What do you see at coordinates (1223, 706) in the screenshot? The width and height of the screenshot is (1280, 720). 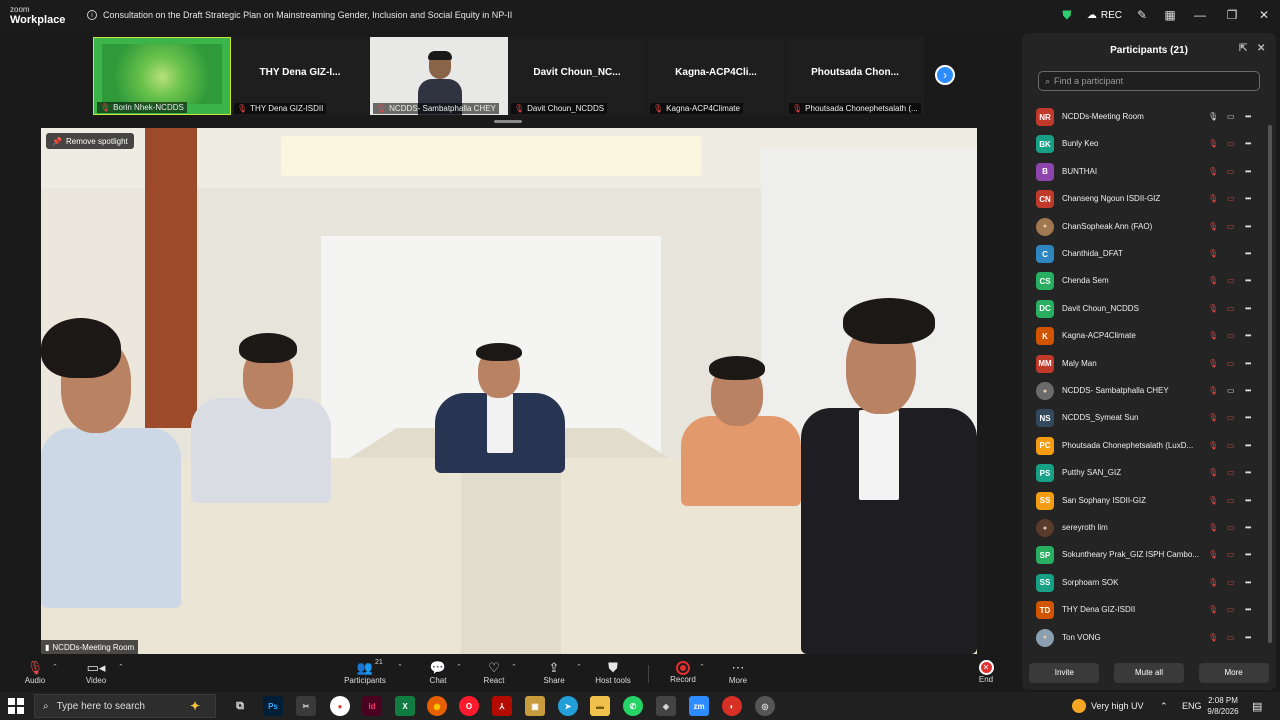 I see `taskbar-clock: 2:08 PM 9/8/2026` at bounding box center [1223, 706].